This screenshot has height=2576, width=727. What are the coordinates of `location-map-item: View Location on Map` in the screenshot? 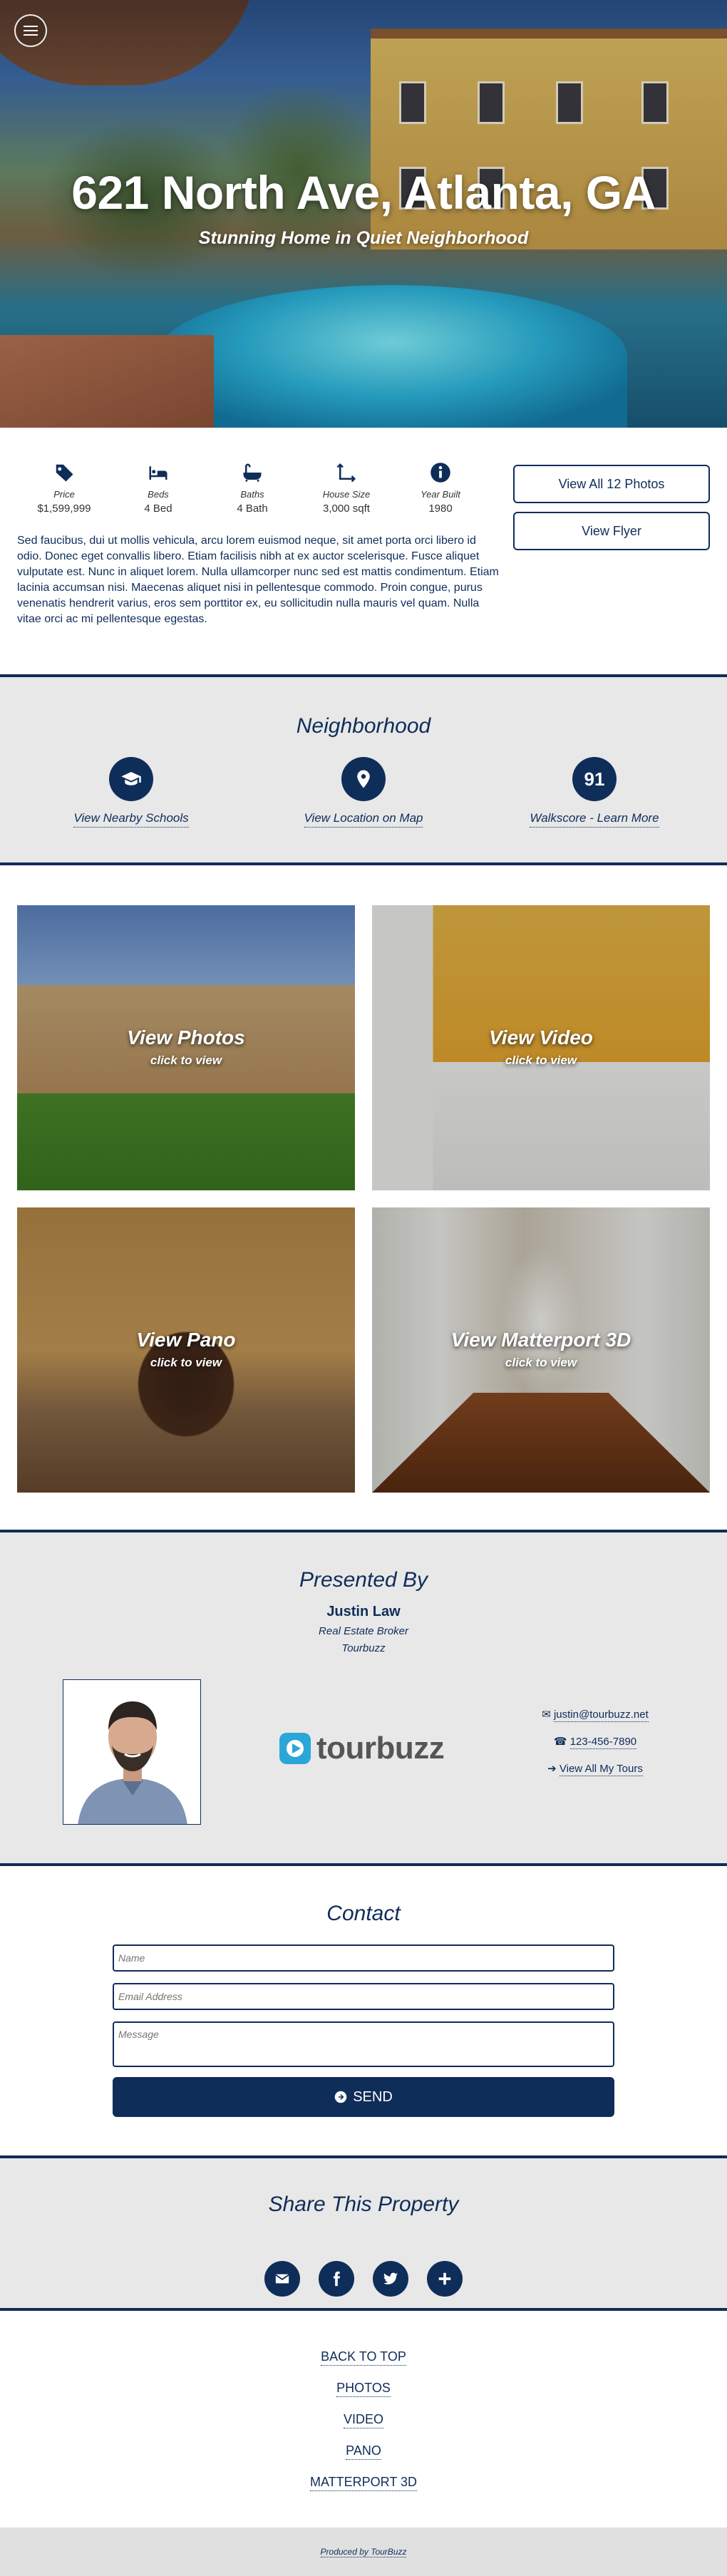 It's located at (363, 792).